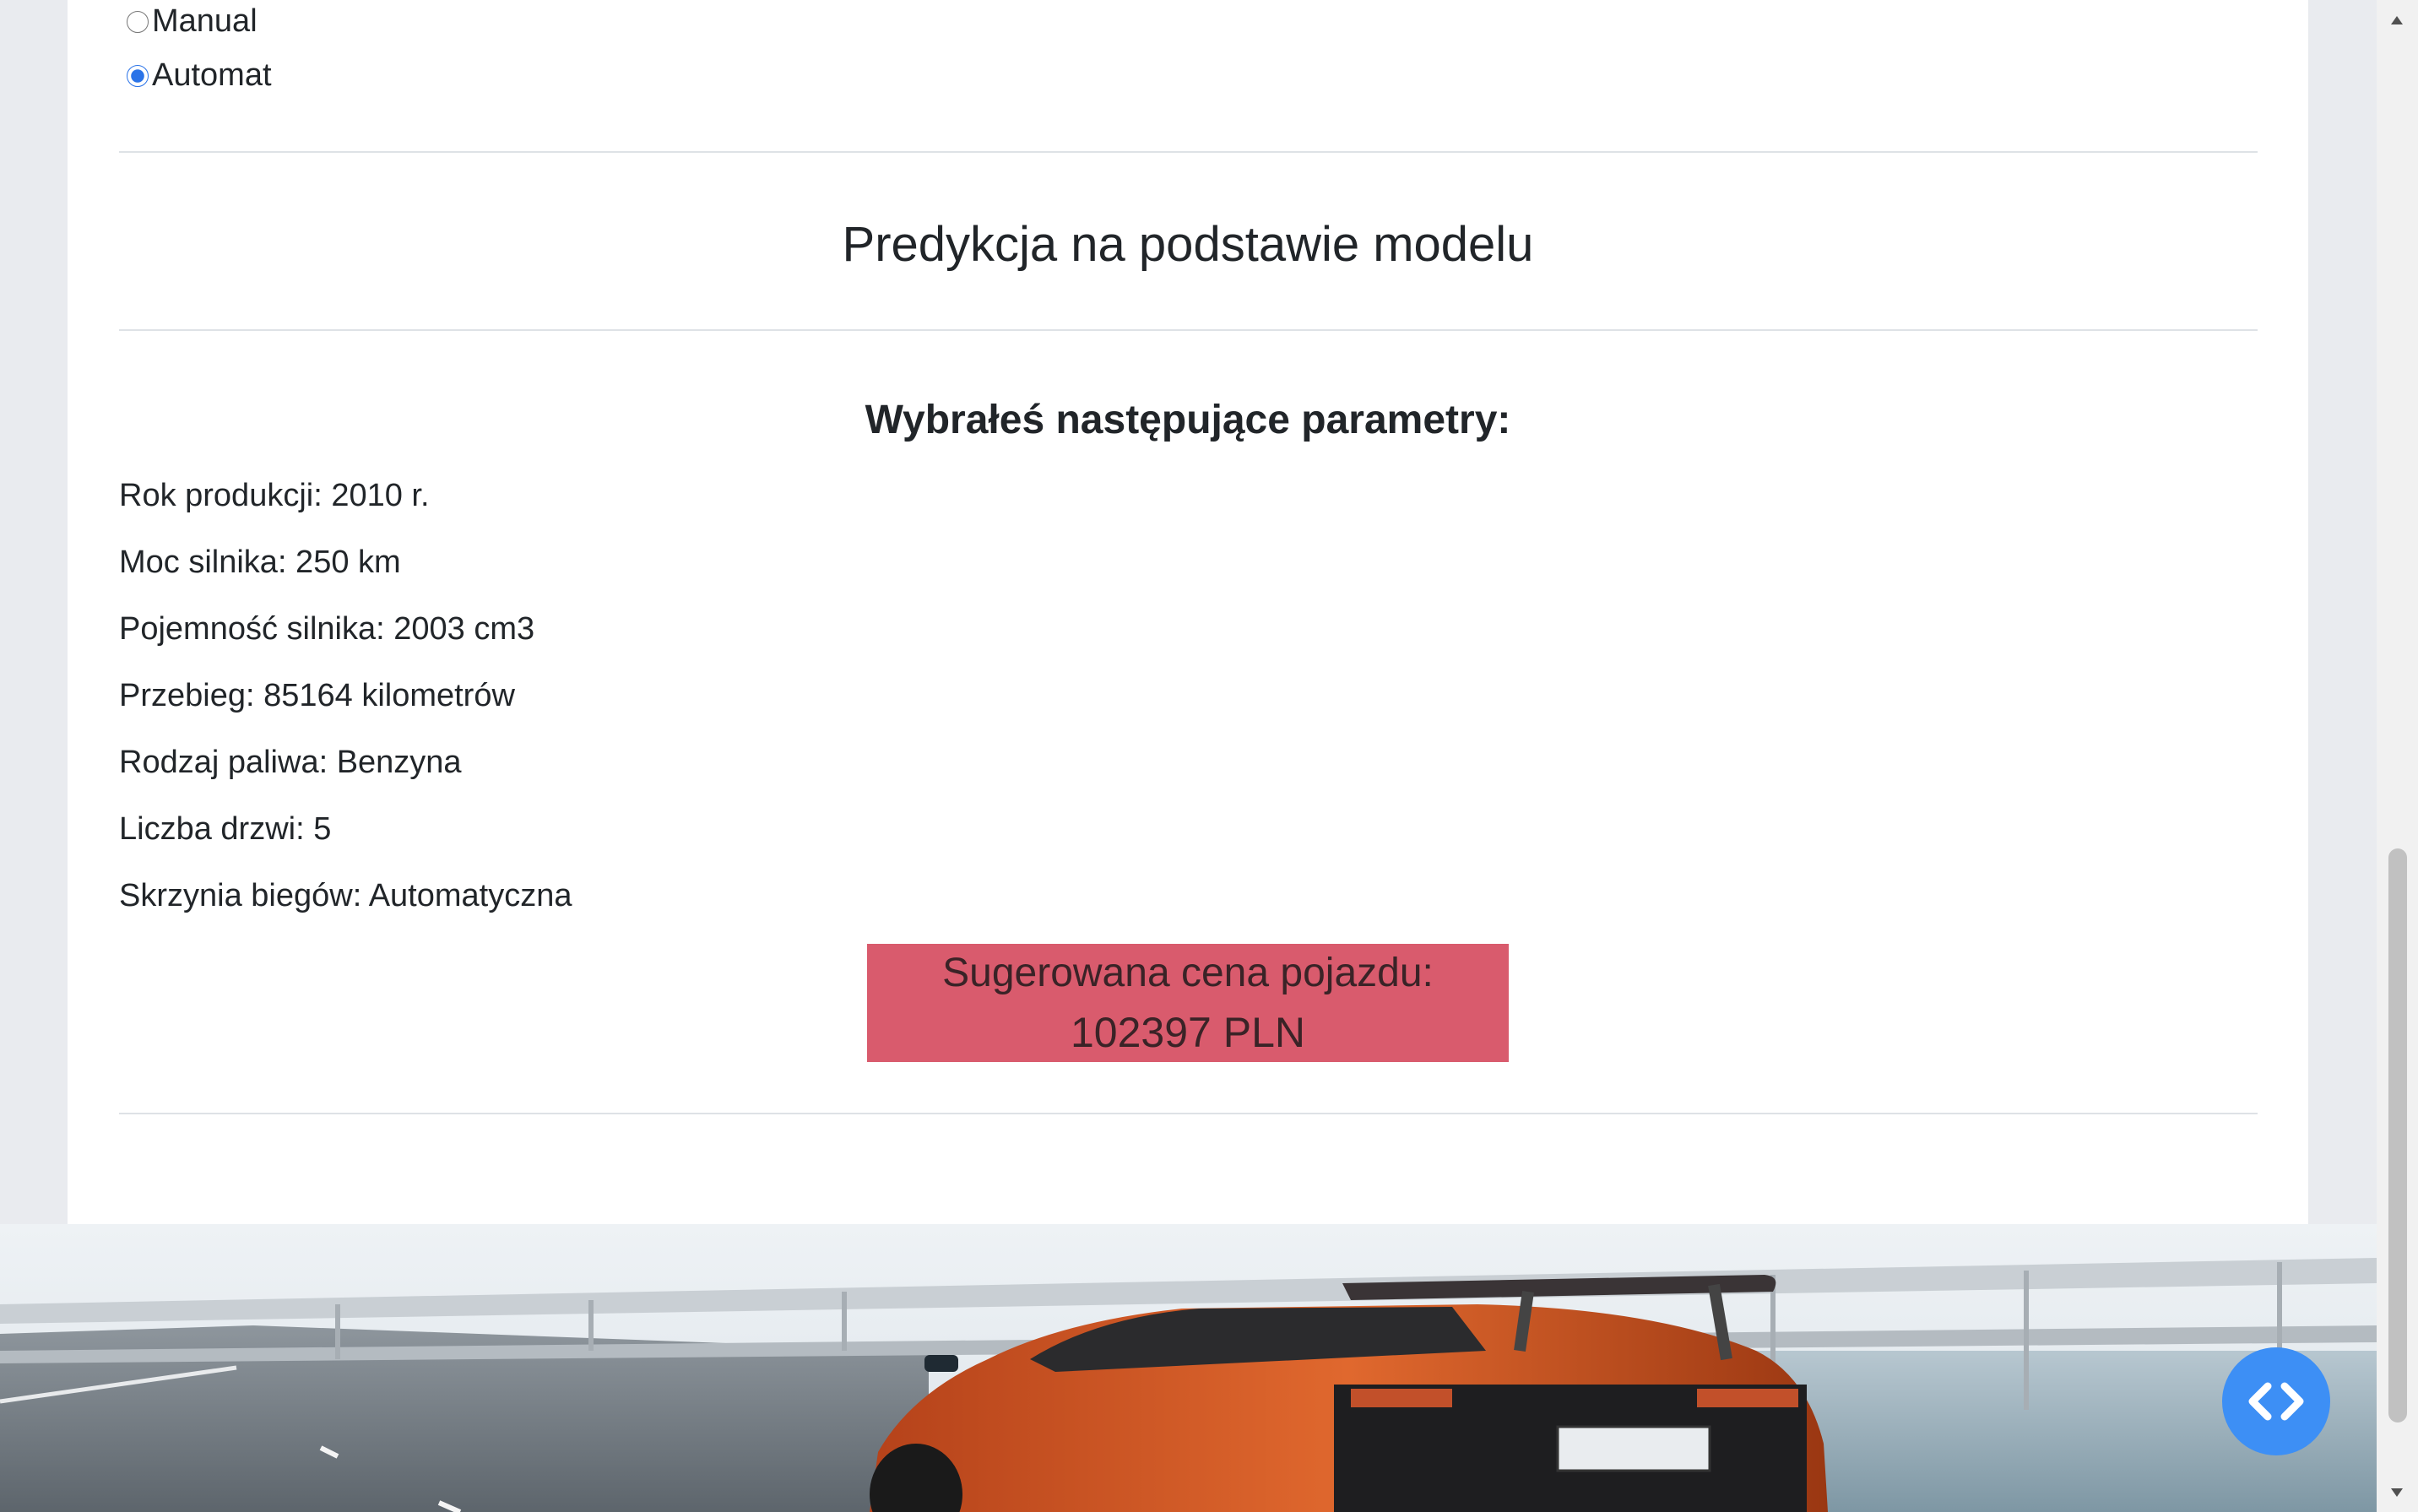 This screenshot has height=1512, width=2418. What do you see at coordinates (345, 895) in the screenshot?
I see `param-gearbox: Skrzynia biegów: Automatyczna` at bounding box center [345, 895].